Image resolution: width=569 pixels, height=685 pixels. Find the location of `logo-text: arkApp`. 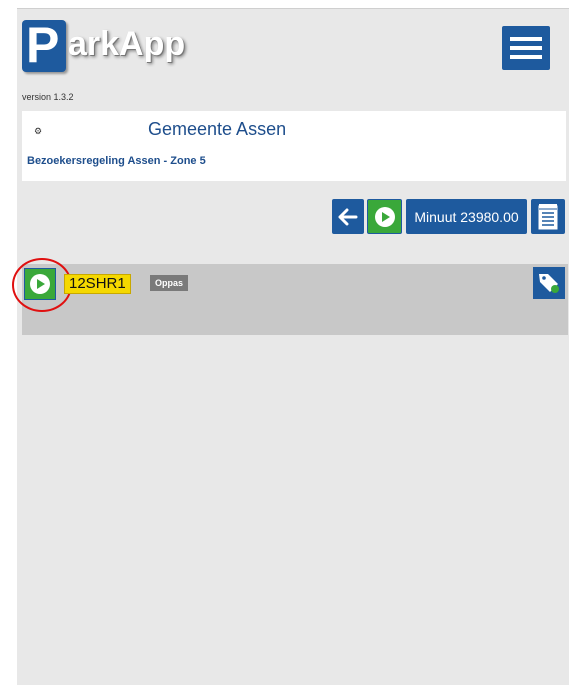

logo-text: arkApp is located at coordinates (127, 44).